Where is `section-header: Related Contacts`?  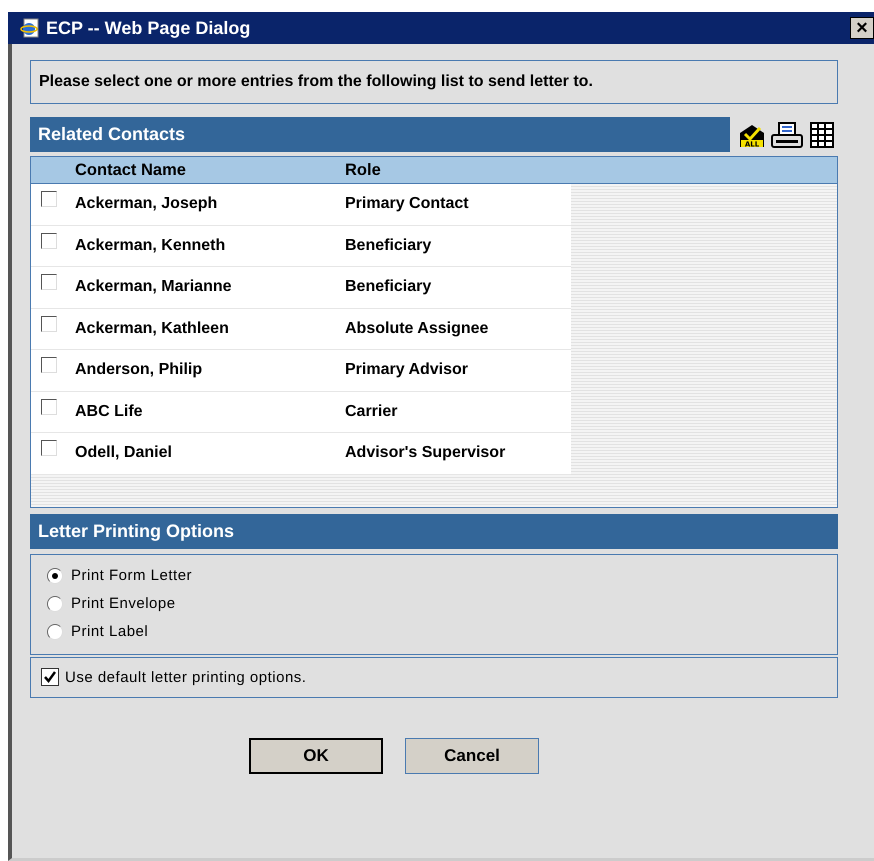
section-header: Related Contacts is located at coordinates (380, 134).